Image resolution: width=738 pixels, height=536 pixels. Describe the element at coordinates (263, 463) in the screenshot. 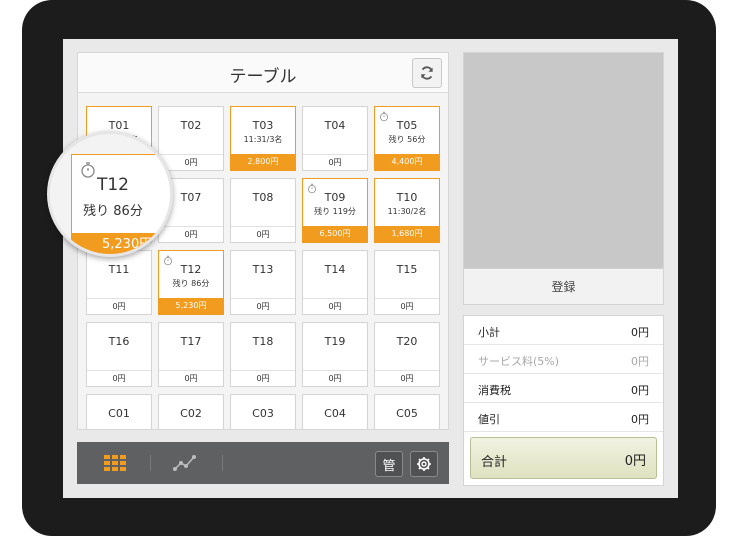

I see `bottom-toolbar: 管` at that location.